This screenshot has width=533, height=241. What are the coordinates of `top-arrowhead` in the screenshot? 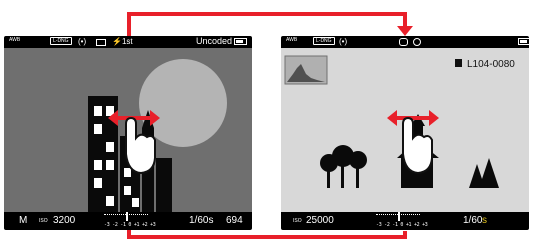 It's located at (405, 31).